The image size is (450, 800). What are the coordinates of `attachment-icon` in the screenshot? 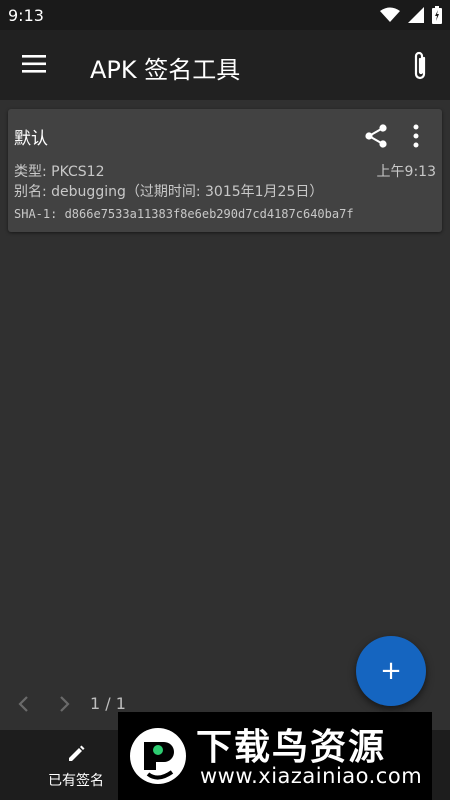 It's located at (420, 66).